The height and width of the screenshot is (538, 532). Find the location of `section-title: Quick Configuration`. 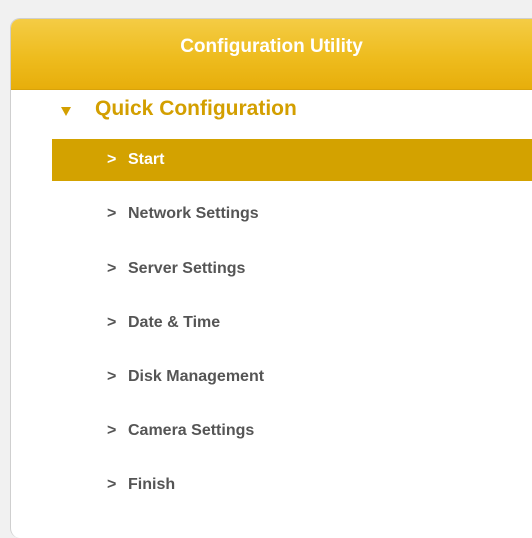

section-title: Quick Configuration is located at coordinates (196, 109).